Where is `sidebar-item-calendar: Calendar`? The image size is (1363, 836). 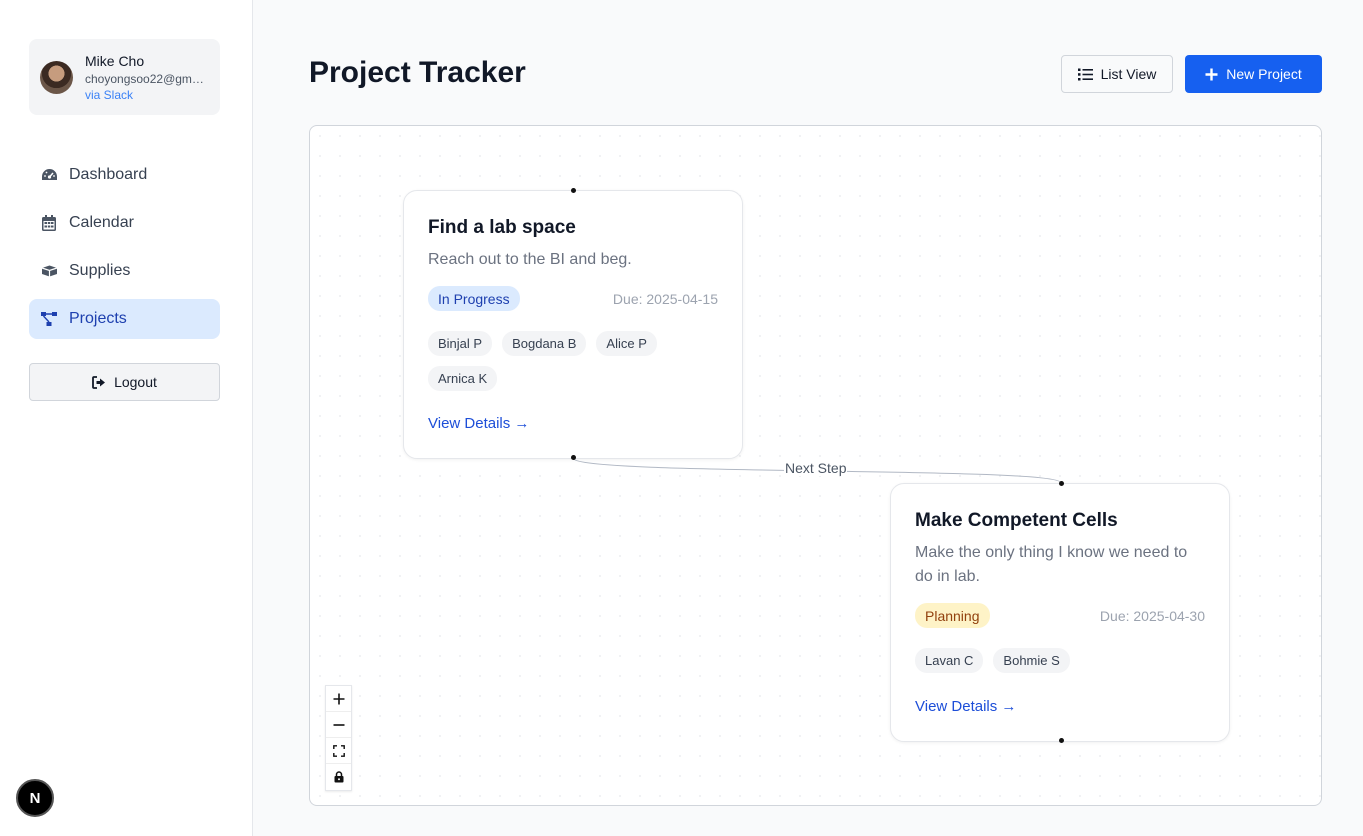 sidebar-item-calendar: Calendar is located at coordinates (124, 223).